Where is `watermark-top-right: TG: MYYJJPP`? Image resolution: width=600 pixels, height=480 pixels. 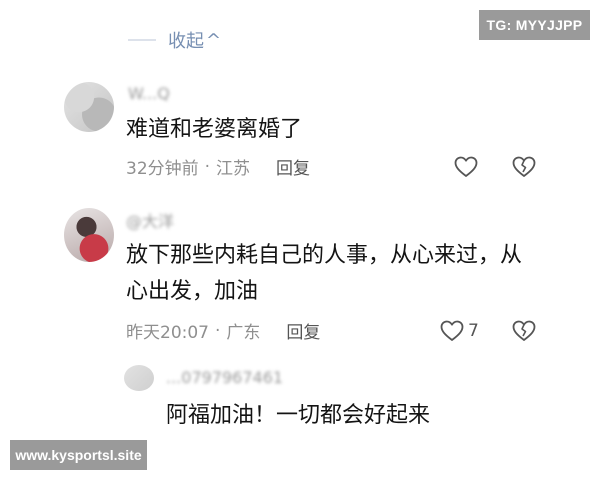
watermark-top-right: TG: MYYJJPP is located at coordinates (534, 25).